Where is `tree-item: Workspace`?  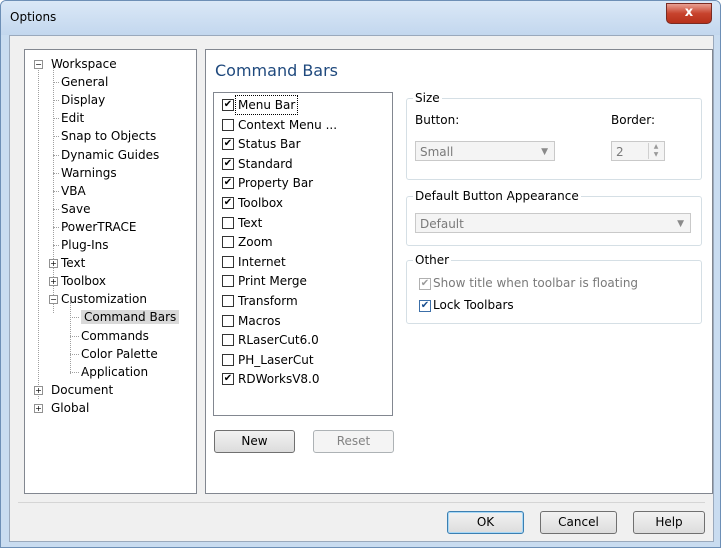 tree-item: Workspace is located at coordinates (84, 64).